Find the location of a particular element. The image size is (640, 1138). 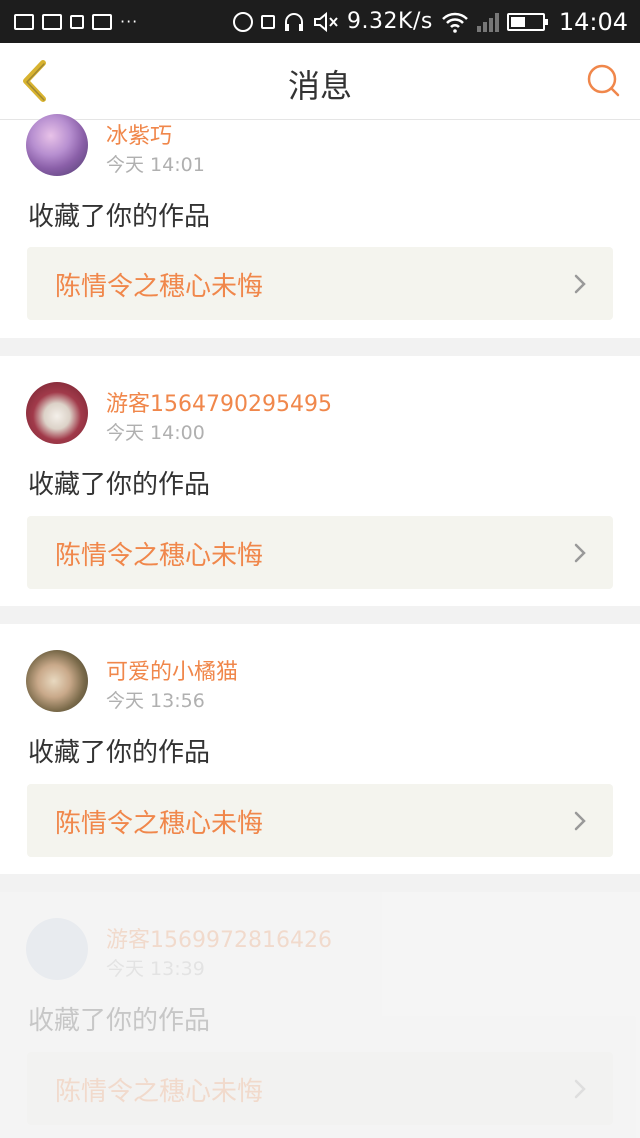

username: 可爱的小橘猫 is located at coordinates (172, 670).